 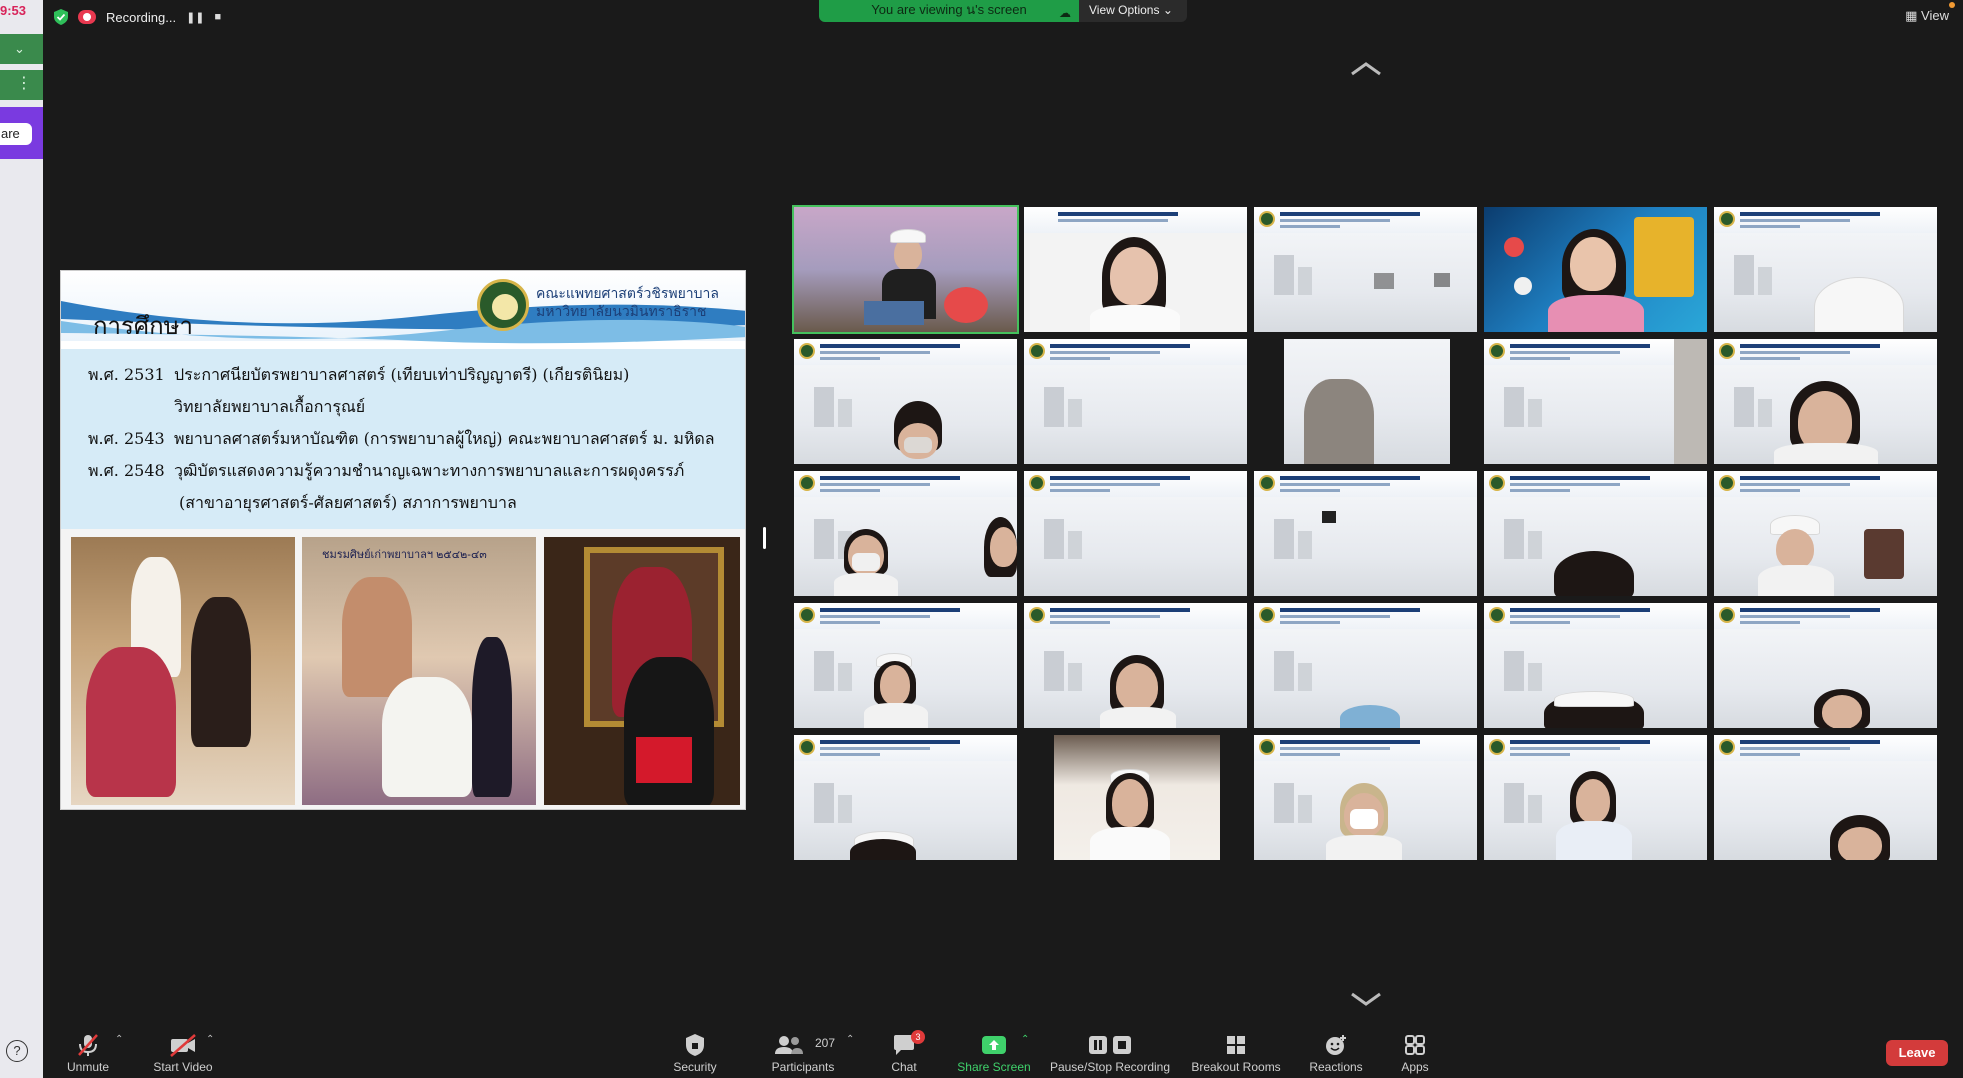 What do you see at coordinates (1415, 1067) in the screenshot?
I see `apps-label: Apps` at bounding box center [1415, 1067].